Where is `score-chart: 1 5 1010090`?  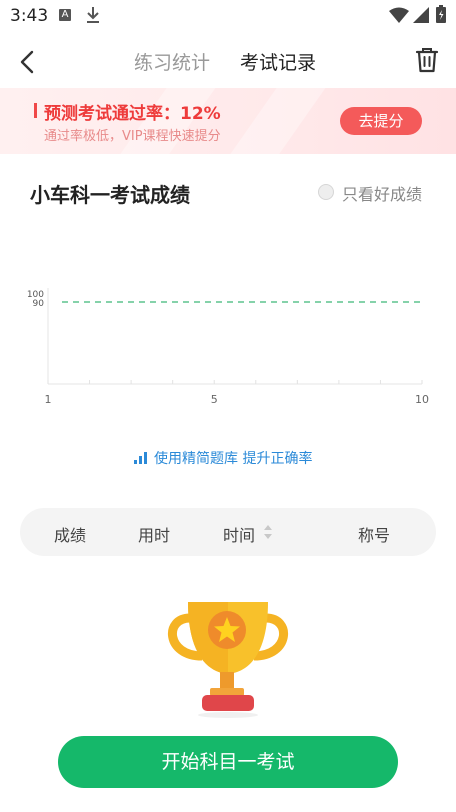 score-chart: 1 5 1010090 is located at coordinates (228, 347).